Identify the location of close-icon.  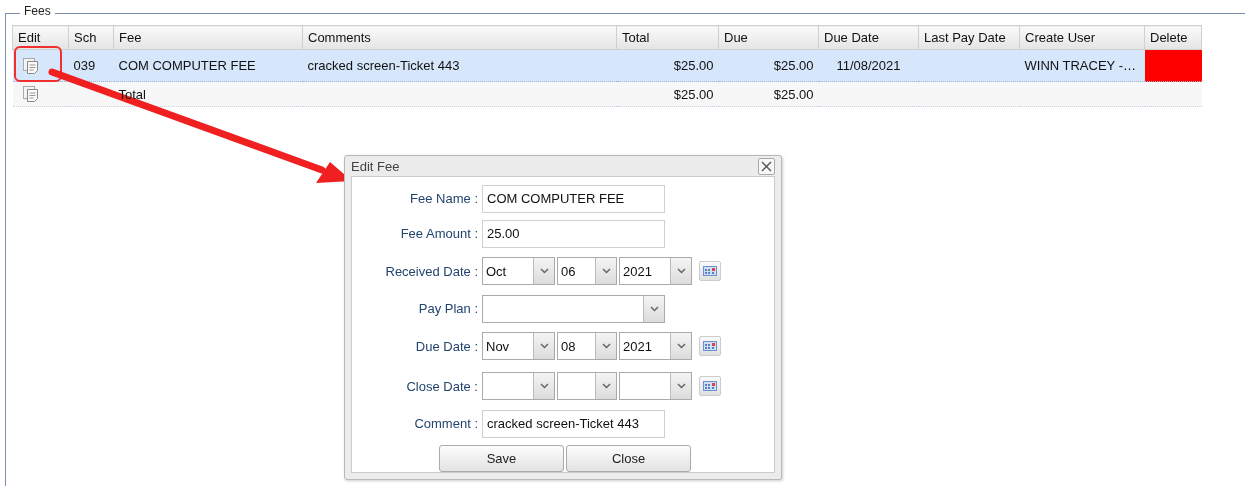
(766, 166).